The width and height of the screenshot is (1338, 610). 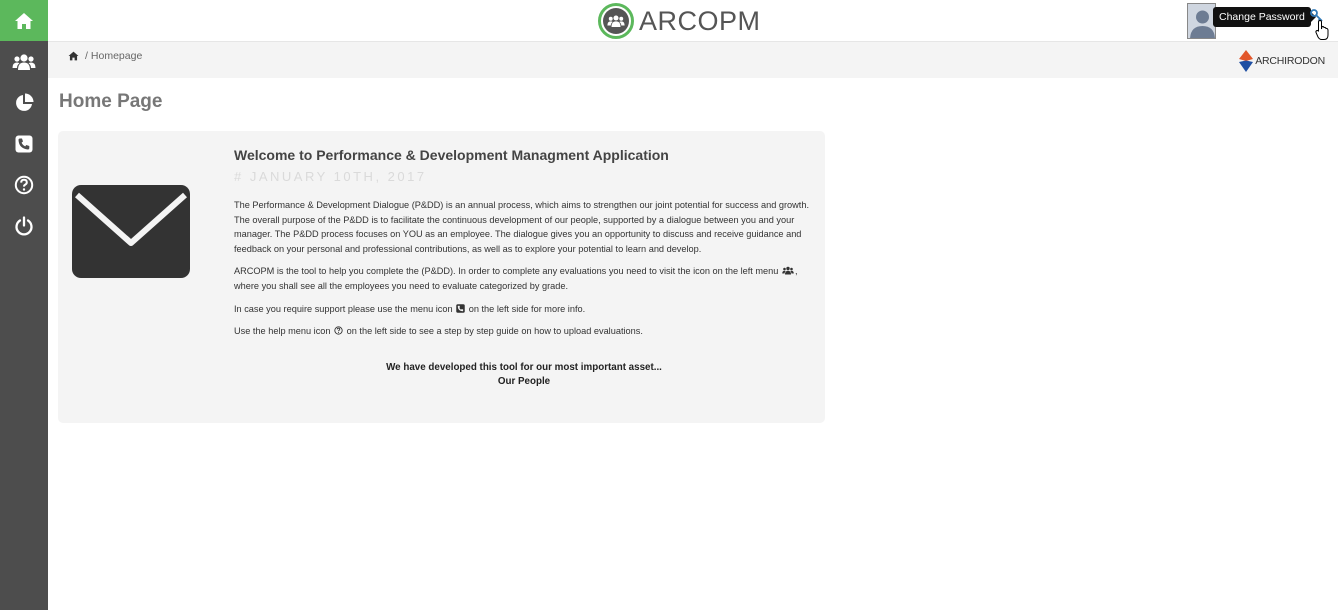 What do you see at coordinates (1201, 21) in the screenshot?
I see `user-avatar` at bounding box center [1201, 21].